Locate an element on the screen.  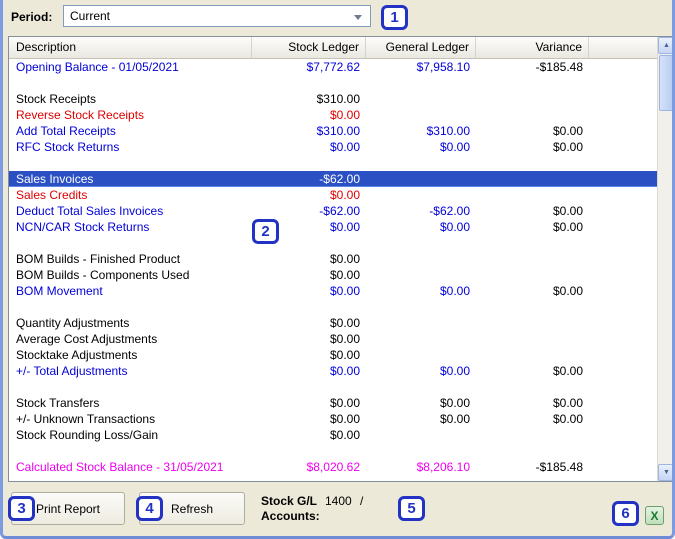
table-row: Reverse Stock Receipts $0.00 is located at coordinates (333, 115).